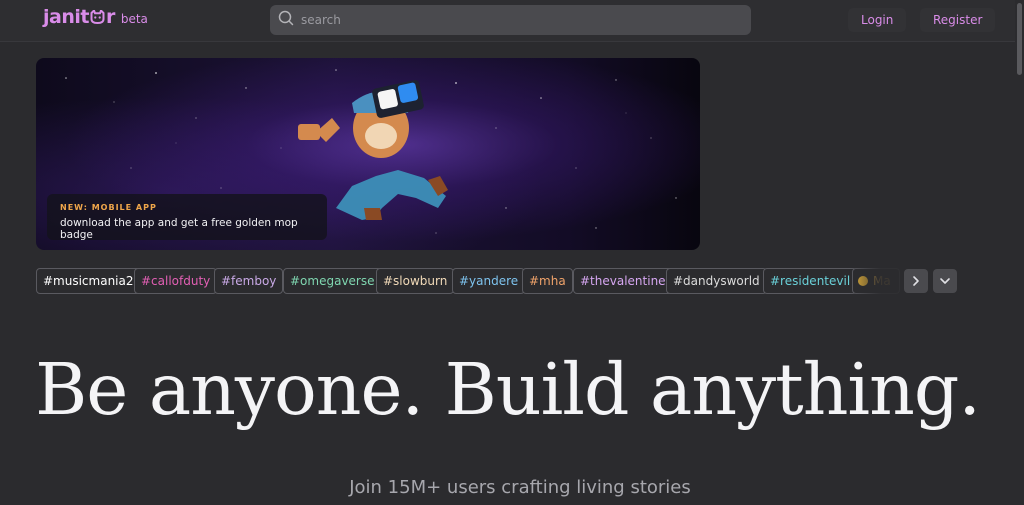 Image resolution: width=1024 pixels, height=505 pixels. Describe the element at coordinates (249, 281) in the screenshot. I see `tag-chip: #femboy` at that location.